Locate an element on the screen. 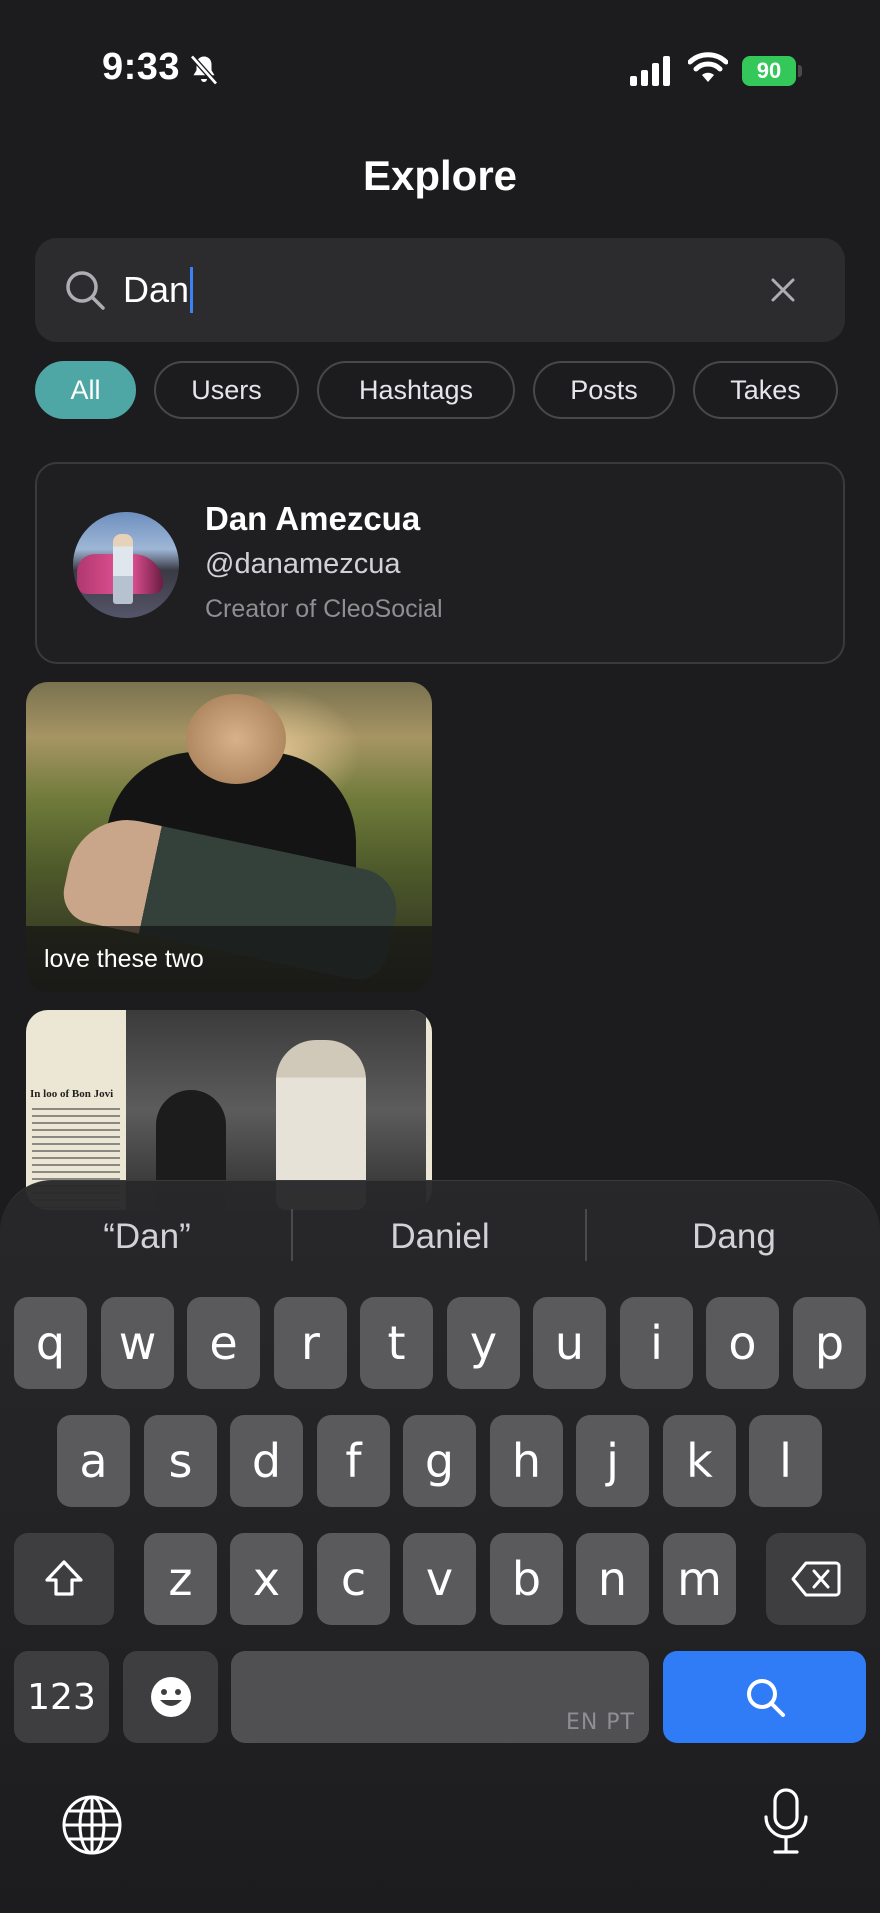 This screenshot has height=1913, width=880. suggestion-2: Daniel is located at coordinates (440, 1237).